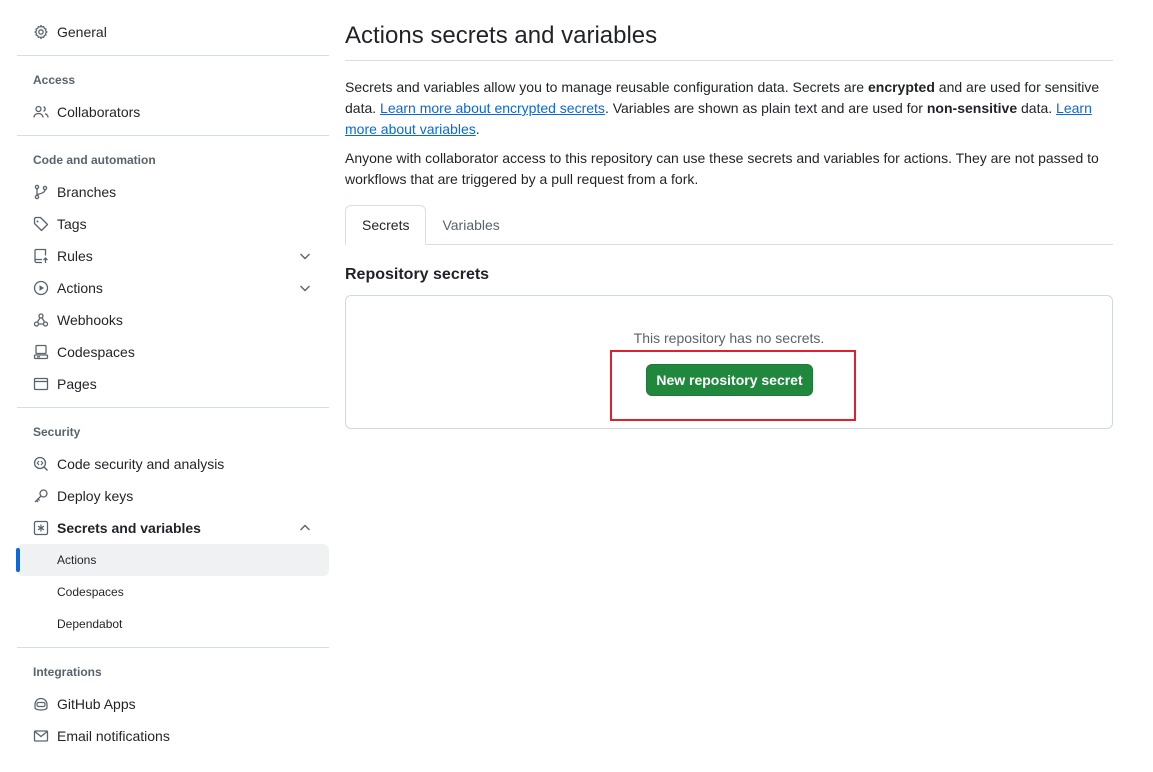  Describe the element at coordinates (173, 736) in the screenshot. I see `sidebar-item-email-notifications: Email notifications` at that location.